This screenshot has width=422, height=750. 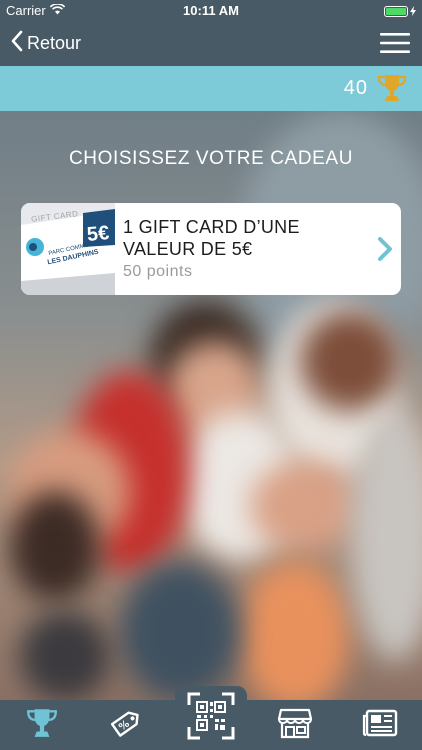 I want to click on tab-scan, so click(x=211, y=718).